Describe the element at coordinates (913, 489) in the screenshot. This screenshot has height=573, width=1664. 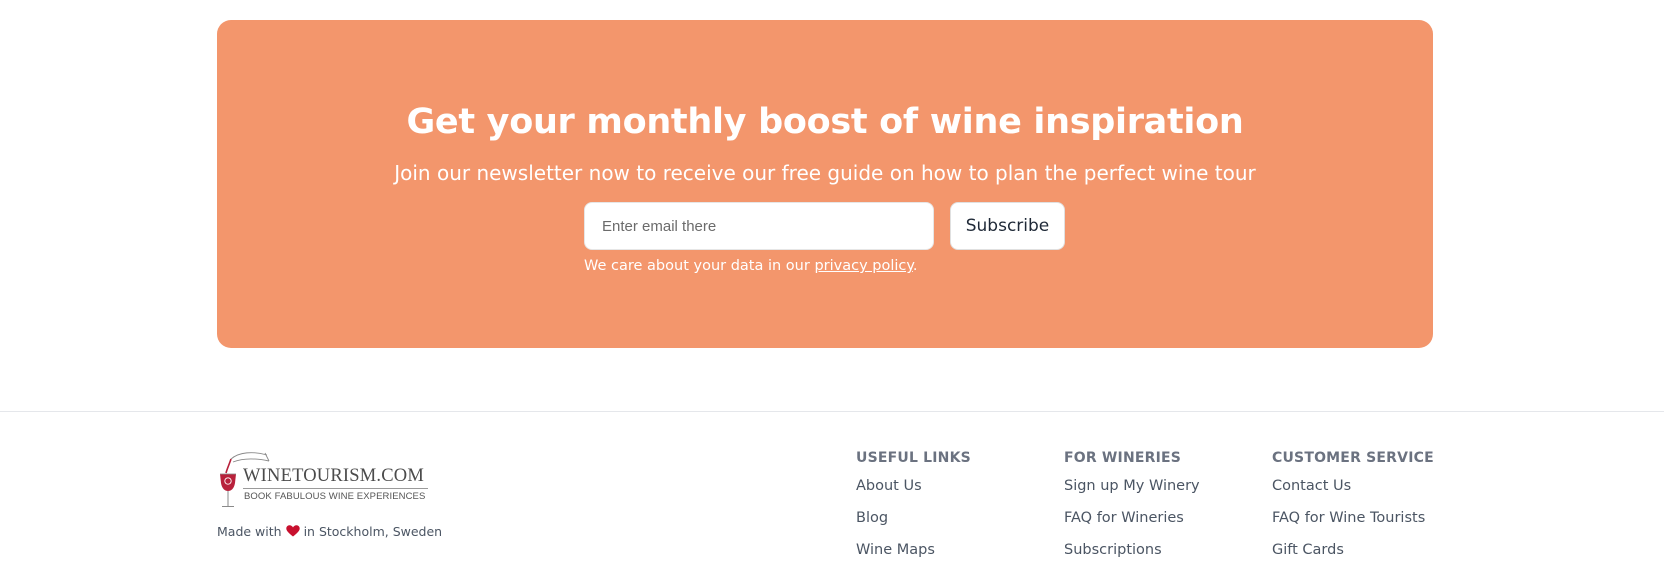
I see `footer-link-about-us: About Us` at that location.